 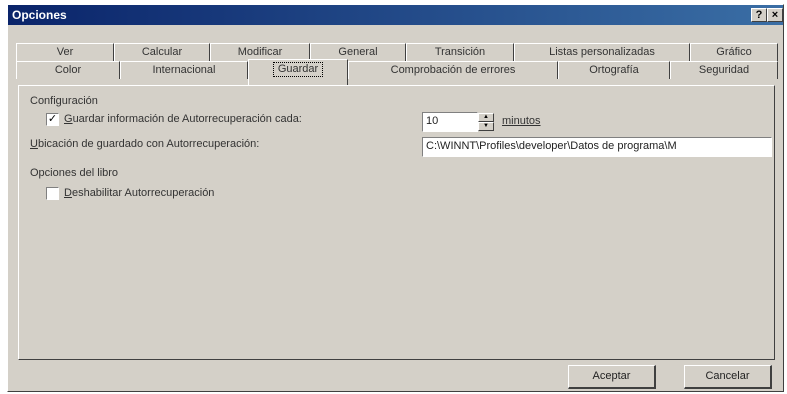 I want to click on tab-guardar: Guardar, so click(x=298, y=72).